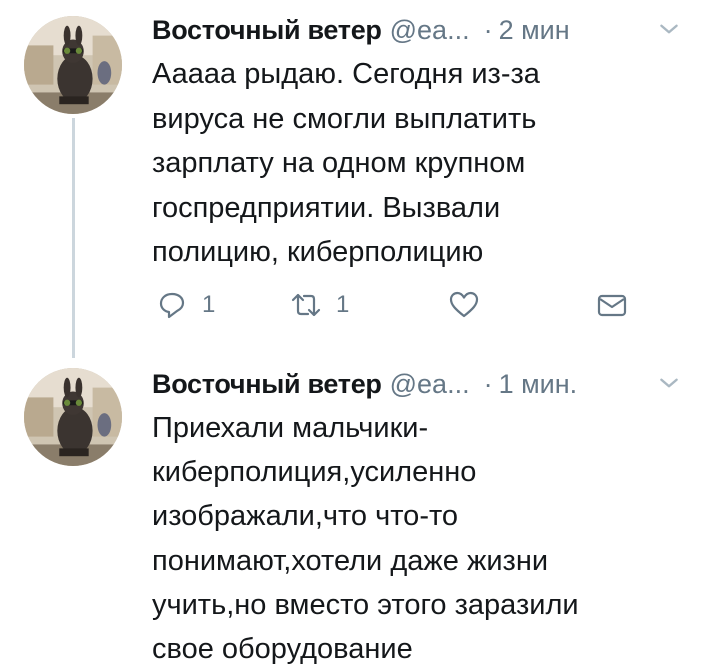 This screenshot has height=671, width=720. Describe the element at coordinates (185, 305) in the screenshot. I see `reply-button: 1` at that location.